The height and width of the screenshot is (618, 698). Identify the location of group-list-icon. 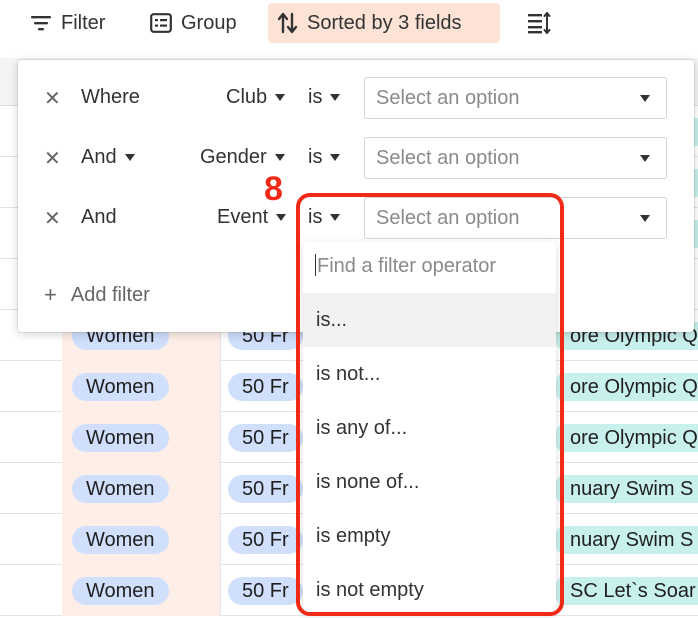
(161, 23).